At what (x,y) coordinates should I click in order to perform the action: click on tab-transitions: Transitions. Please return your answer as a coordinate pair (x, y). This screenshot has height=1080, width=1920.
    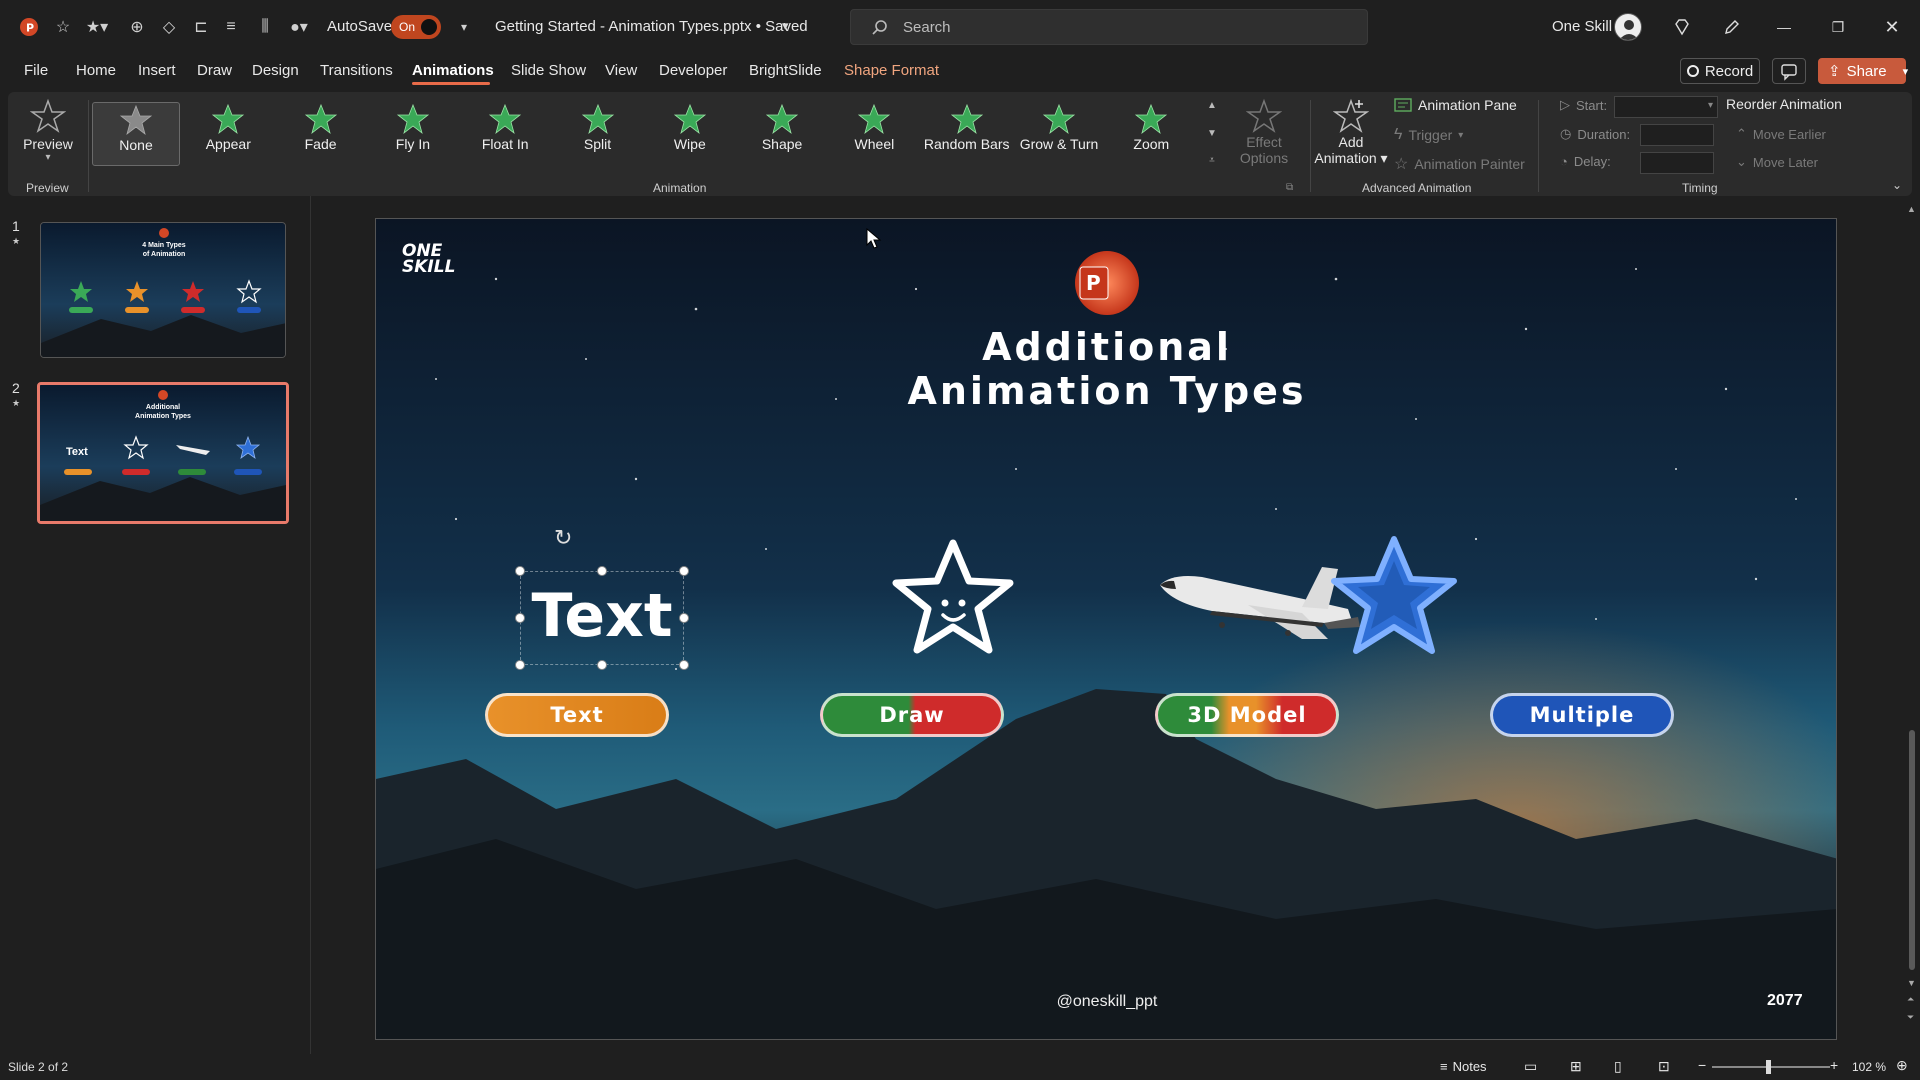
    Looking at the image, I should click on (356, 70).